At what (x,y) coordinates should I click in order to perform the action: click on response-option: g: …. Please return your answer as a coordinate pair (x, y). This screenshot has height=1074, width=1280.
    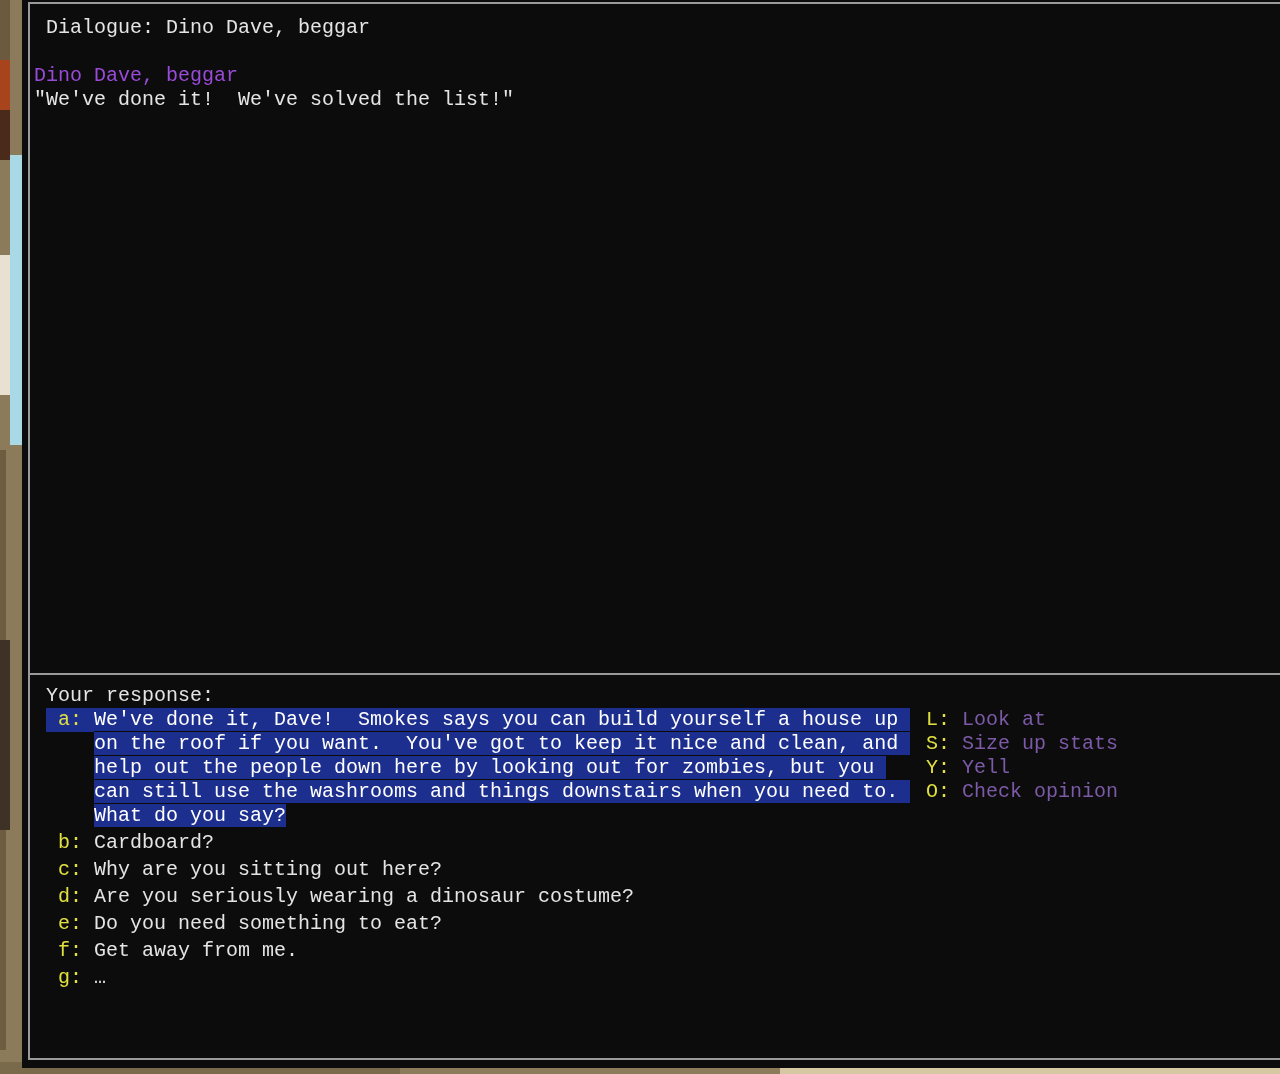
    Looking at the image, I should click on (476, 978).